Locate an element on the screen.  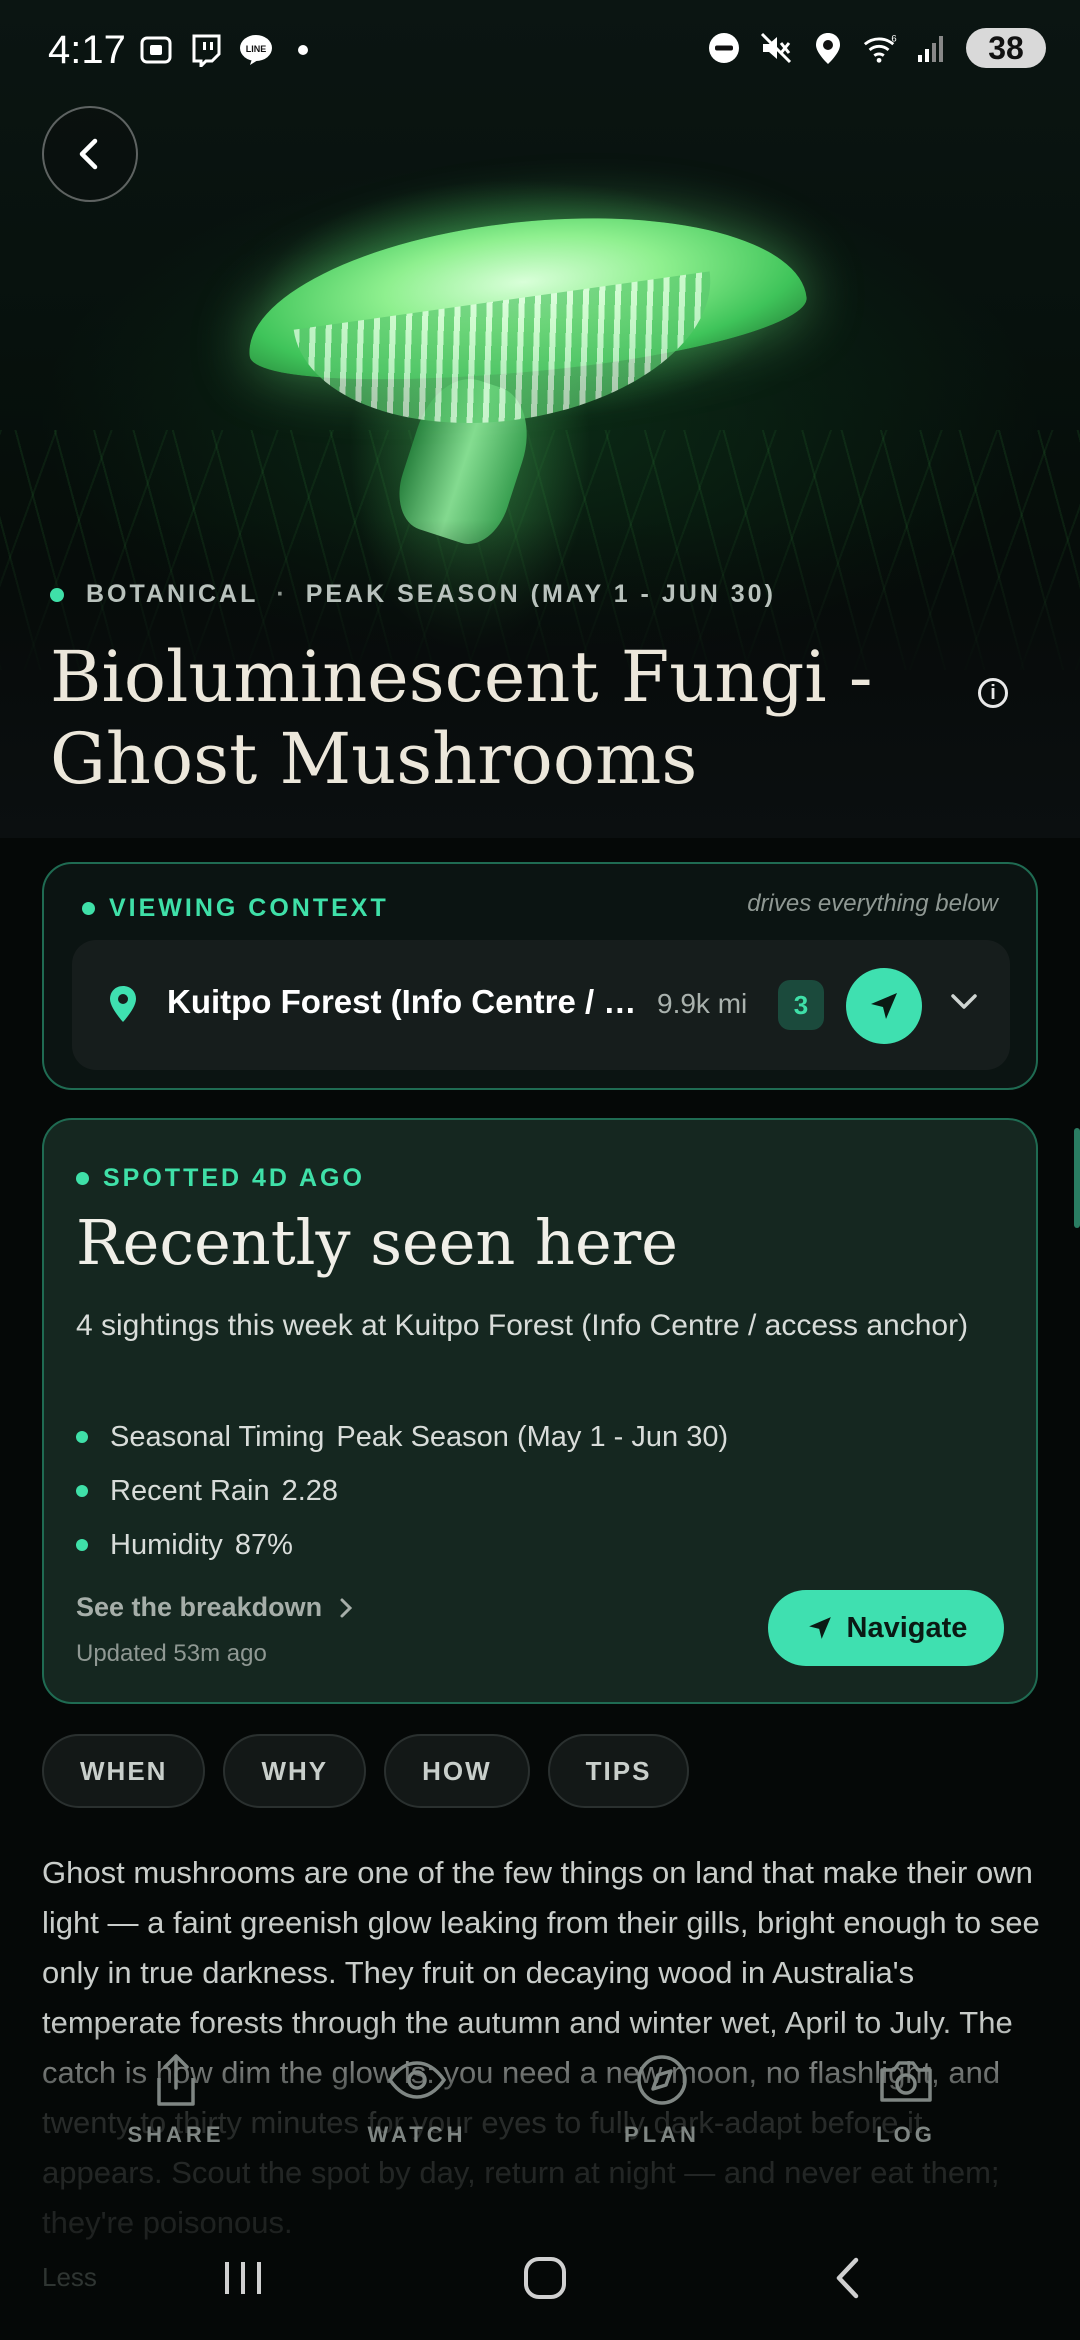
see-breakdown-link: See the breakdown is located at coordinates (216, 1607).